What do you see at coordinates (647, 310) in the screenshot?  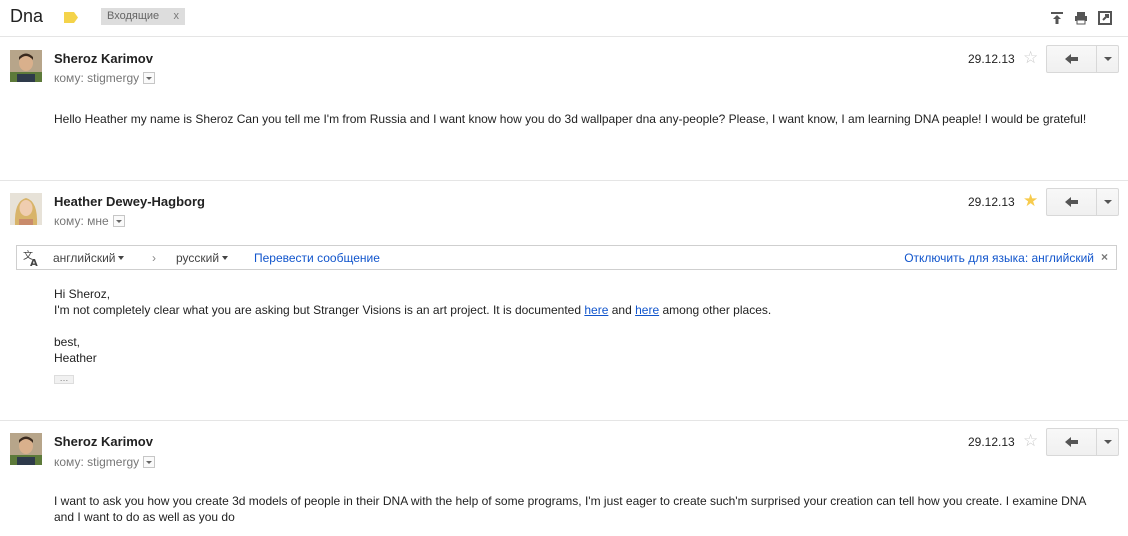 I see `documentation-link-2: here` at bounding box center [647, 310].